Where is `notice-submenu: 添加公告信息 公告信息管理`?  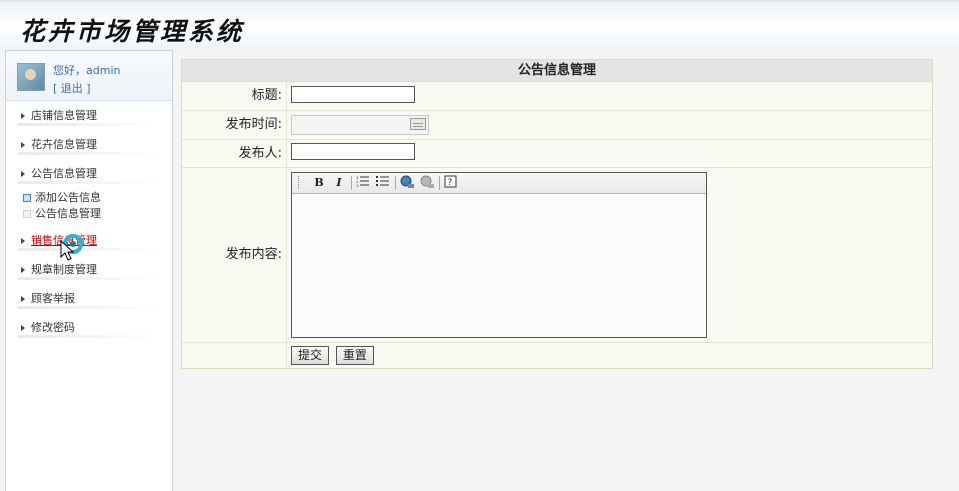
notice-submenu: 添加公告信息 公告信息管理 is located at coordinates (89, 207).